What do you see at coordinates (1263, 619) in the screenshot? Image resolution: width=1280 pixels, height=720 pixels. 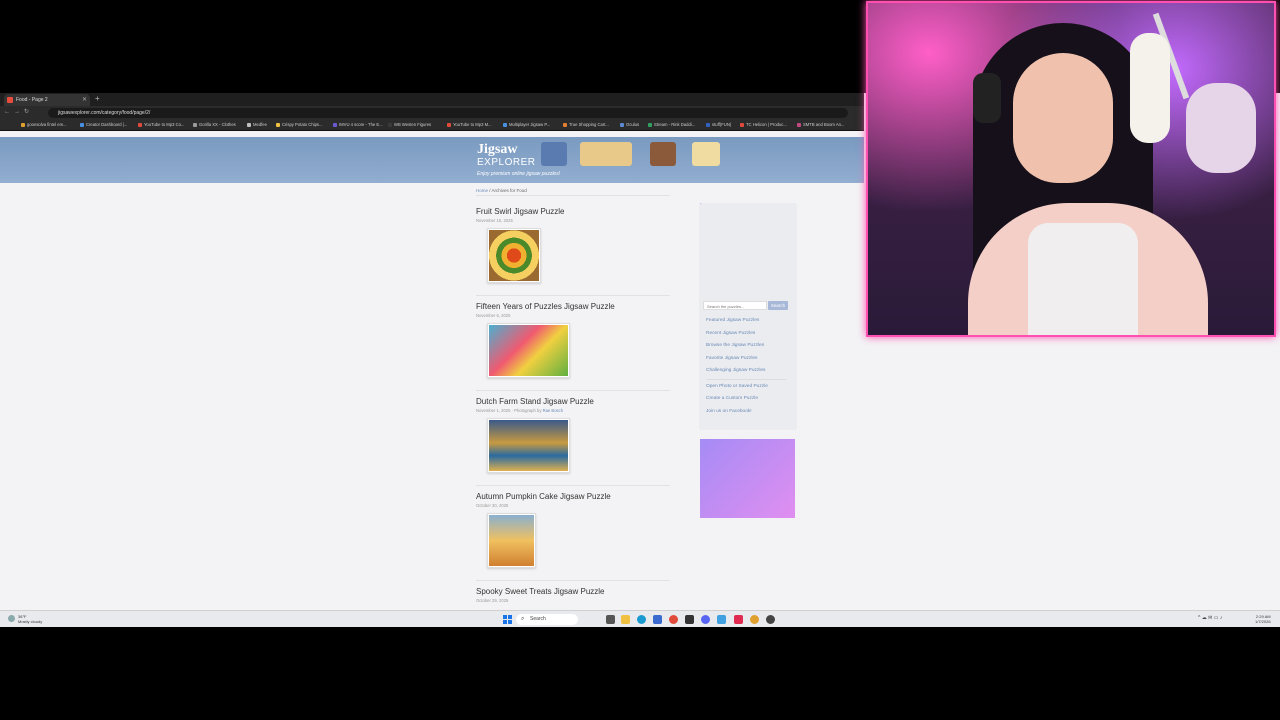 I see `taskbar-clock: 2:29 AM 1/7/2026` at bounding box center [1263, 619].